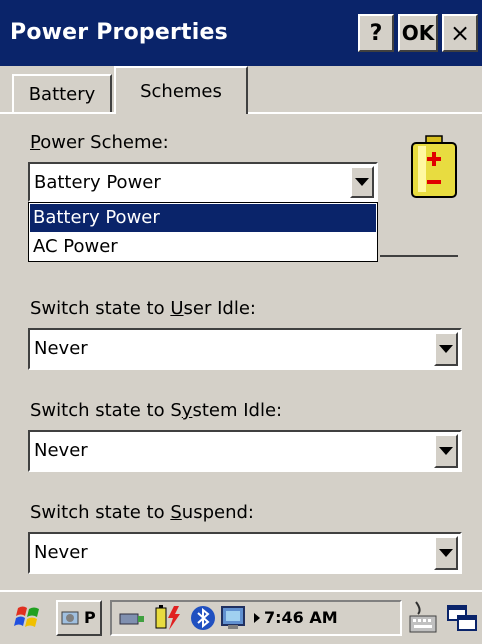  What do you see at coordinates (234, 618) in the screenshot?
I see `monitor-icon` at bounding box center [234, 618].